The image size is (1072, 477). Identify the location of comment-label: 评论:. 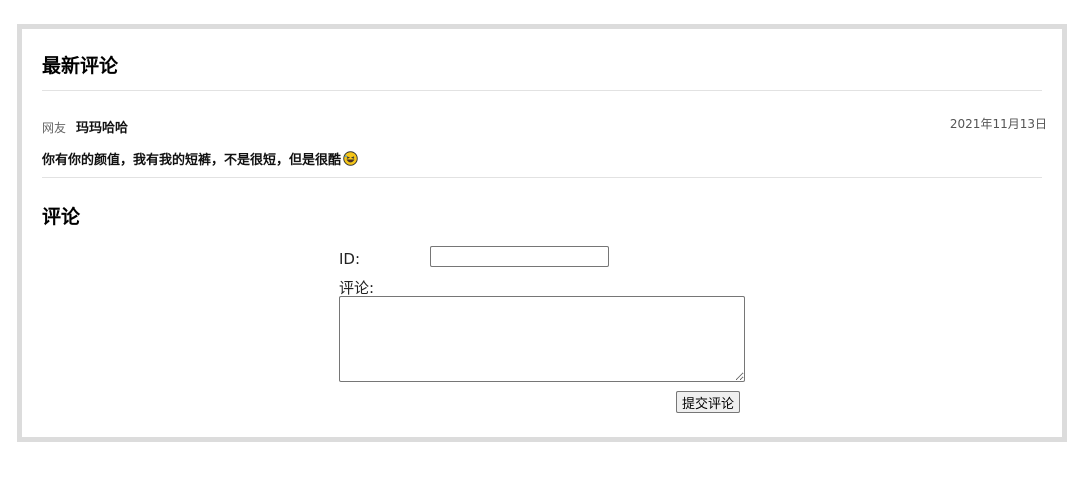
(357, 288).